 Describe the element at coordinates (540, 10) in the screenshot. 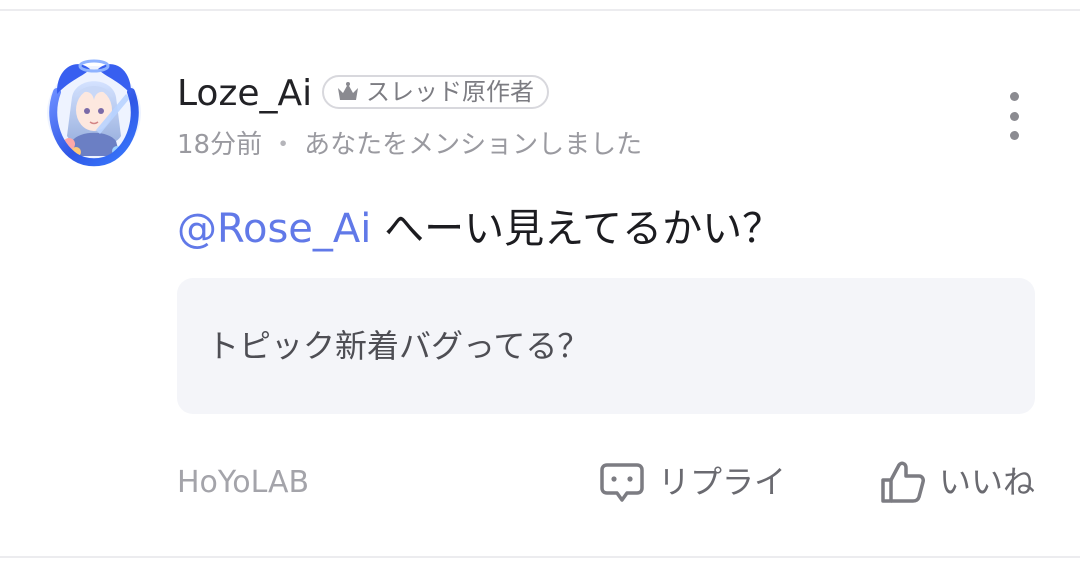

I see `top-divider` at that location.